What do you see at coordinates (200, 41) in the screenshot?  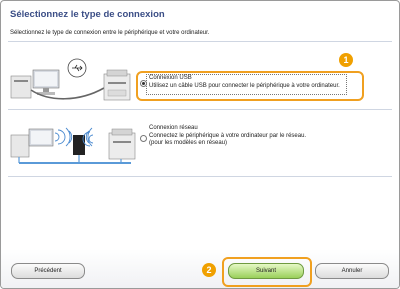 I see `separator-top` at bounding box center [200, 41].